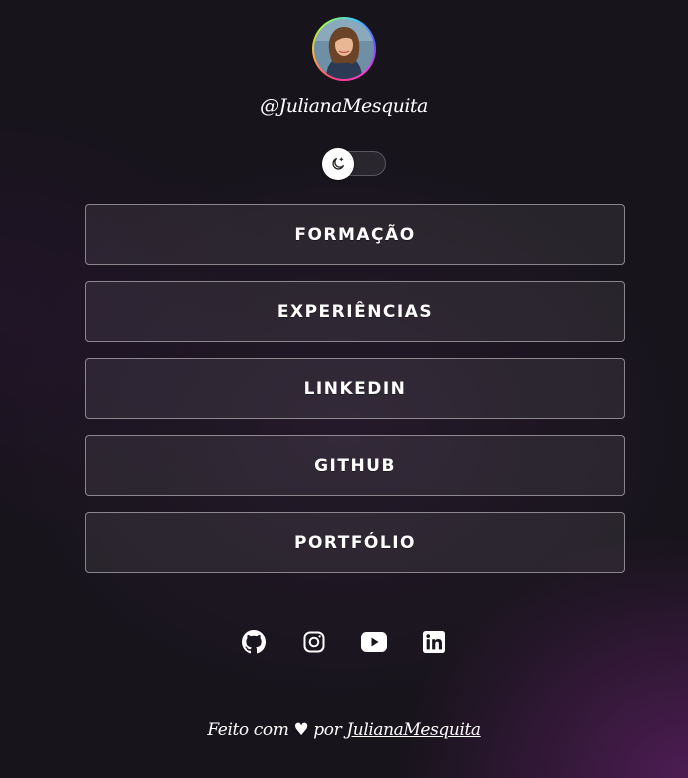 Image resolution: width=688 pixels, height=778 pixels. I want to click on link-github-button: GITHUB, so click(355, 465).